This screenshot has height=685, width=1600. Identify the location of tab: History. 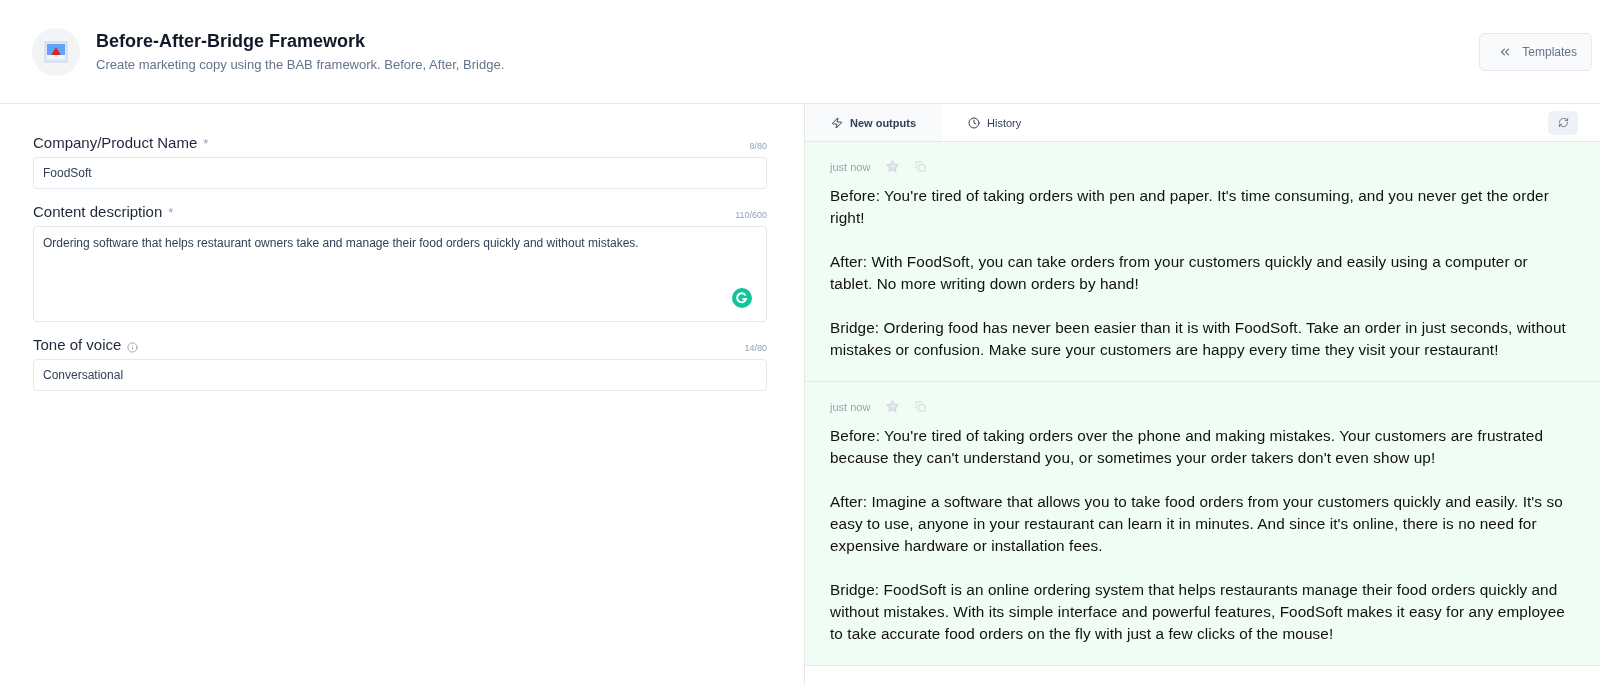
(995, 122).